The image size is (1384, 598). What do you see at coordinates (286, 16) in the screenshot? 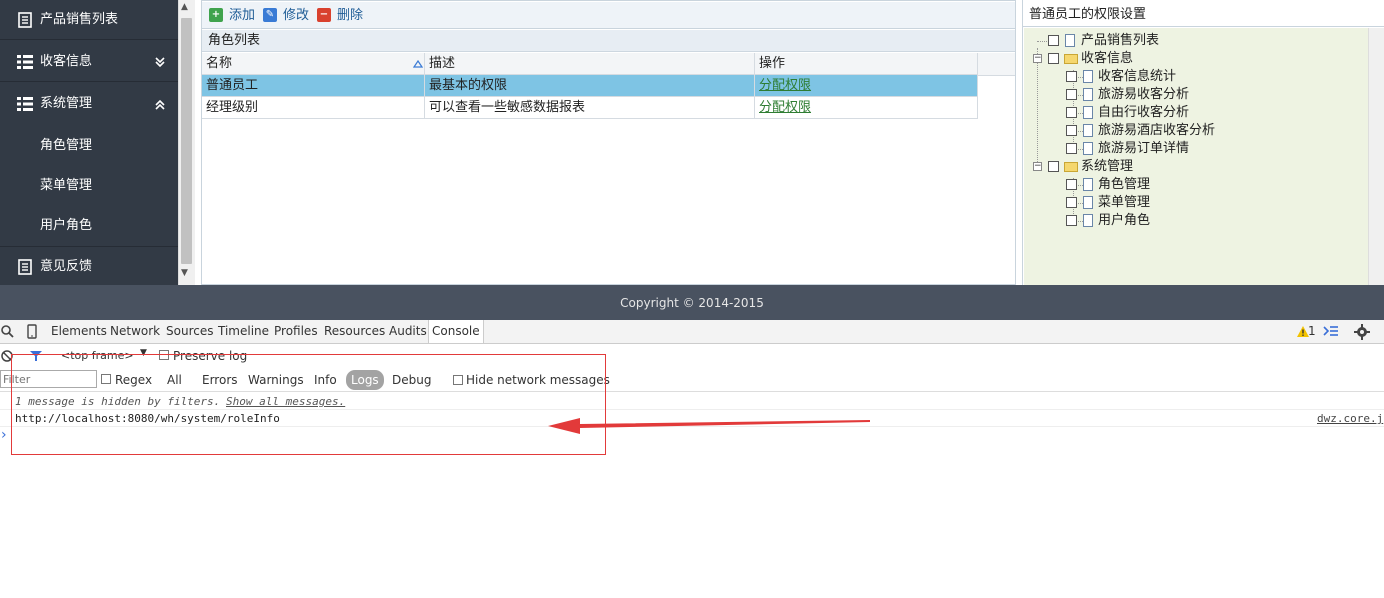
I see `edit-button: ✎ 修改` at bounding box center [286, 16].